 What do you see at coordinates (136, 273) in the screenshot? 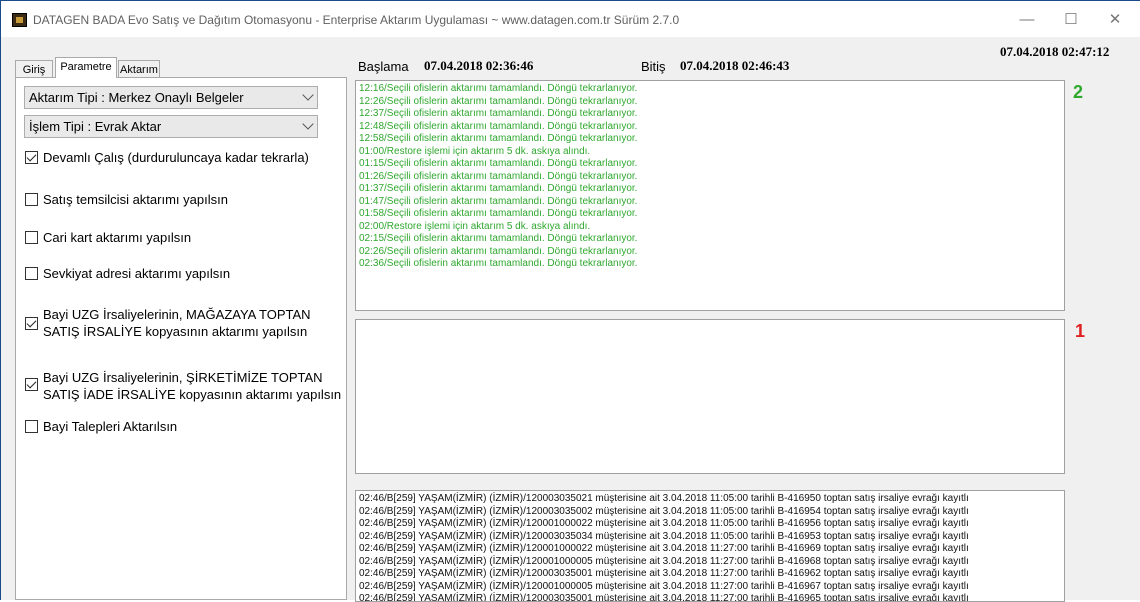
I see `shipping-address-label: Sevkiyat adresi aktarımı yapılsın` at bounding box center [136, 273].